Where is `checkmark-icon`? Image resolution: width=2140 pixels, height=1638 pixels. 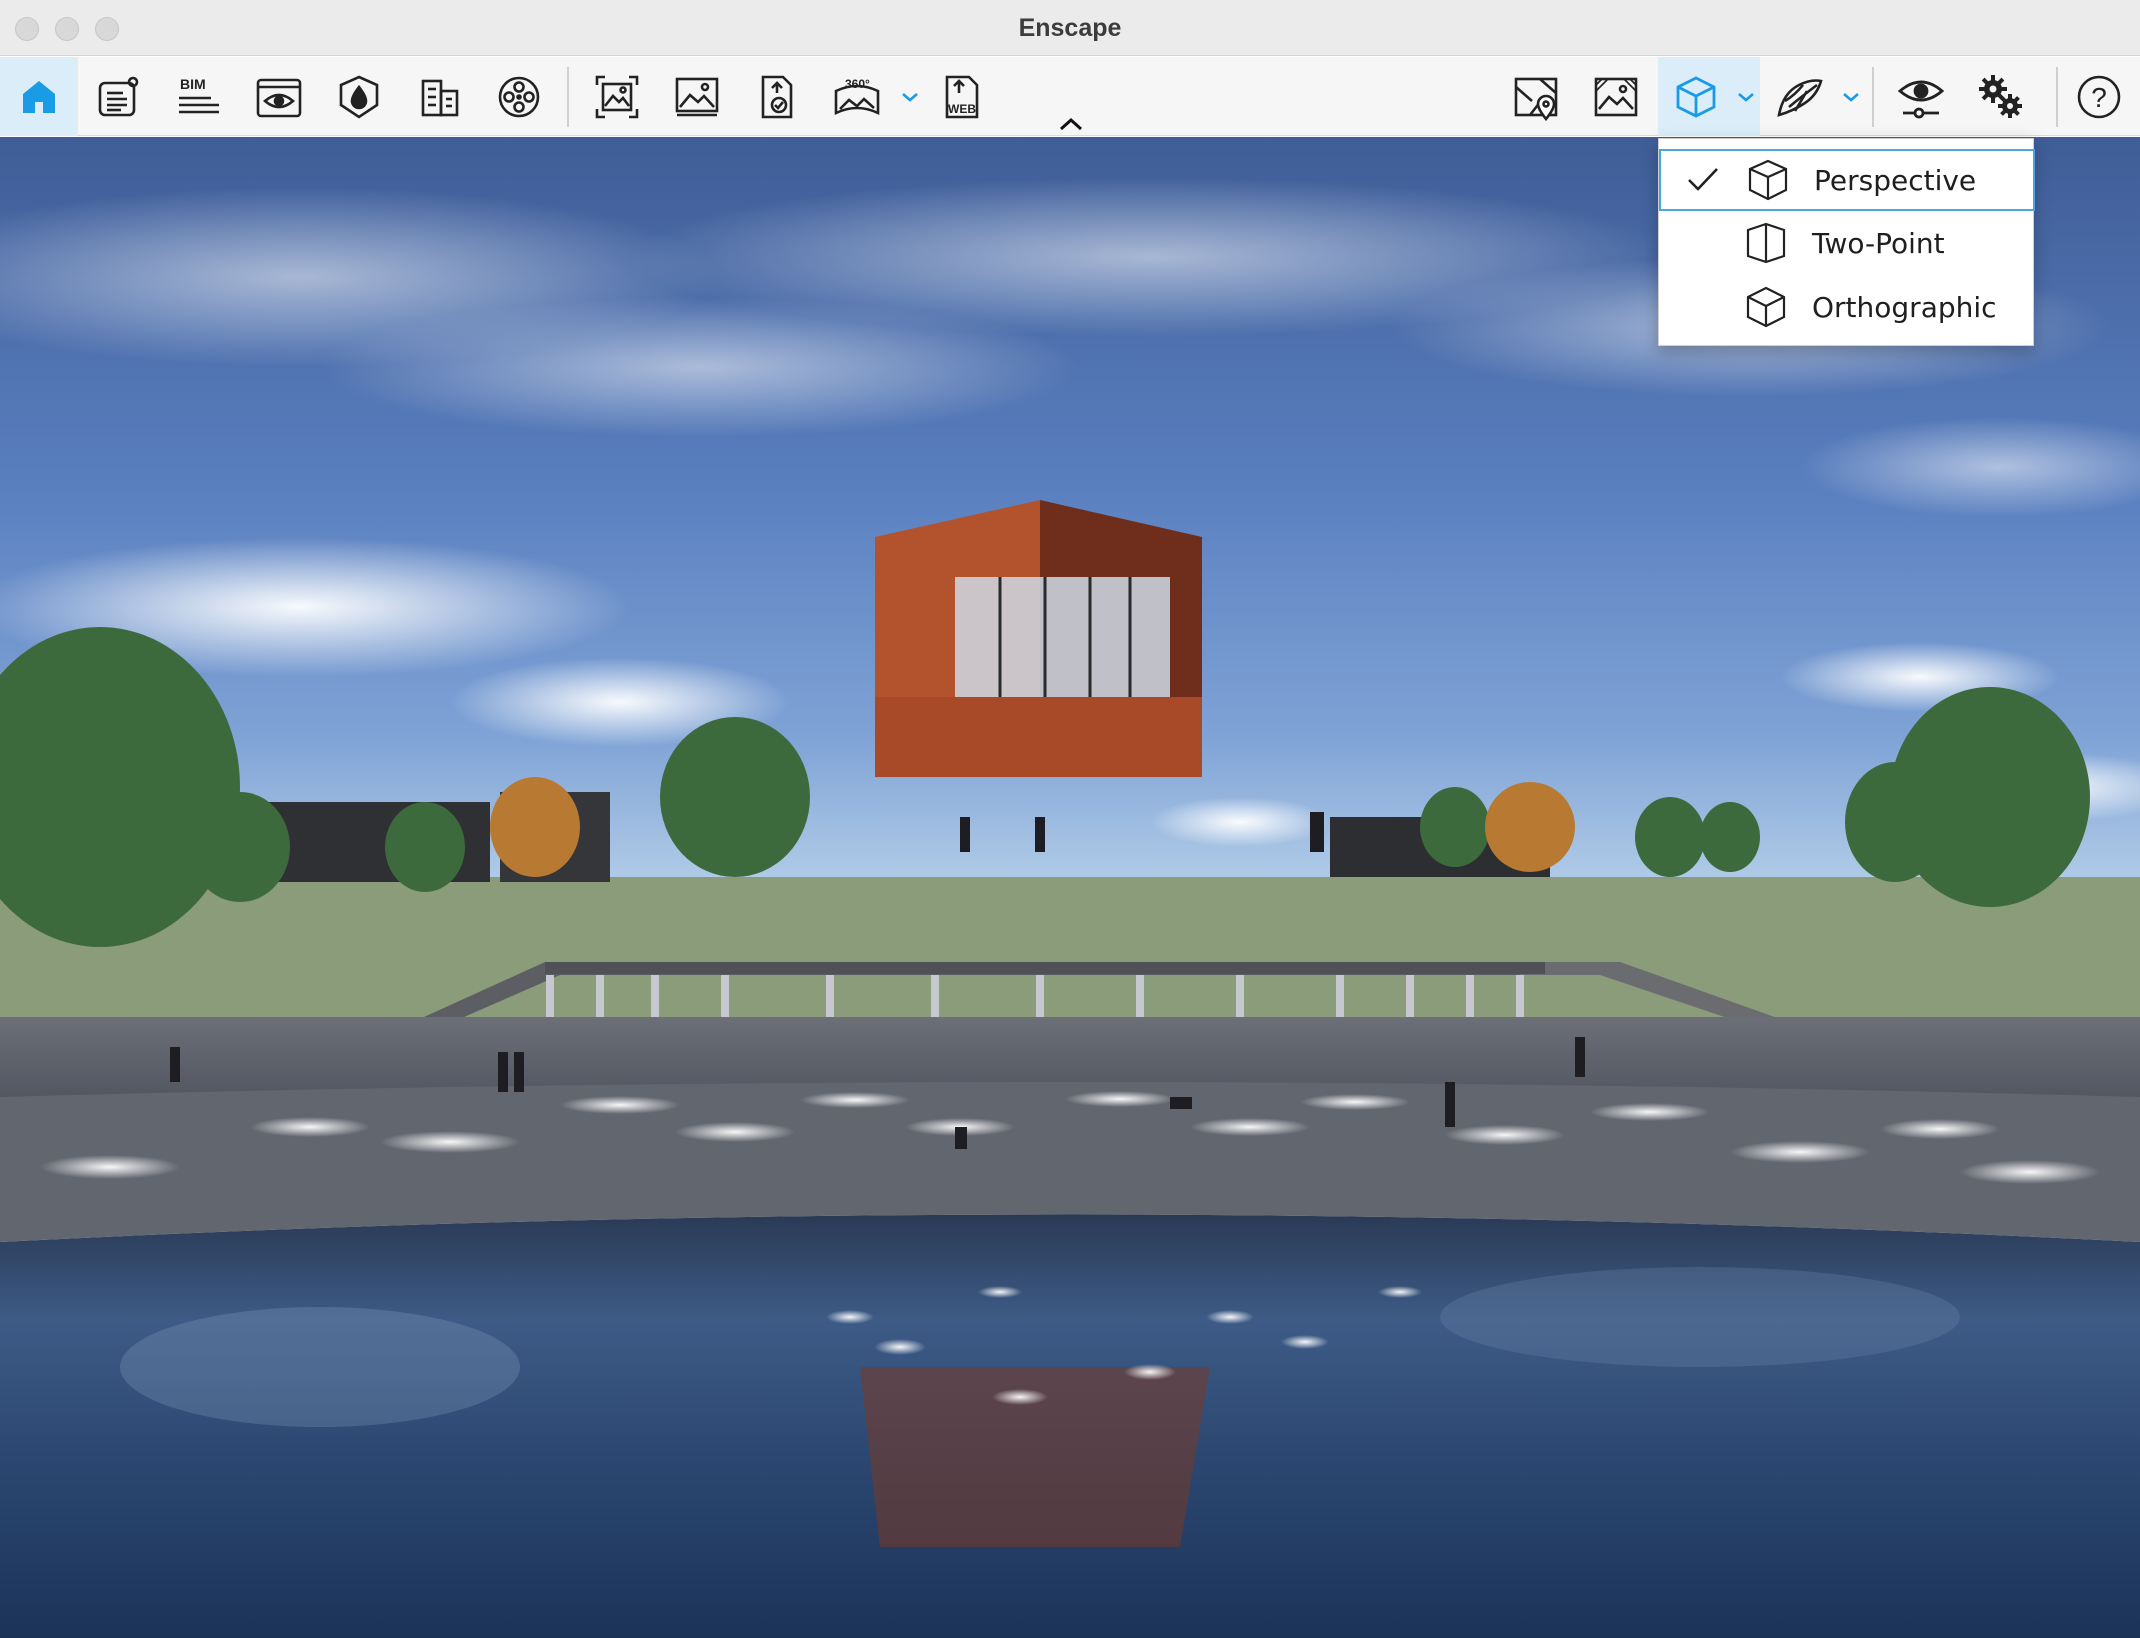 checkmark-icon is located at coordinates (1703, 179).